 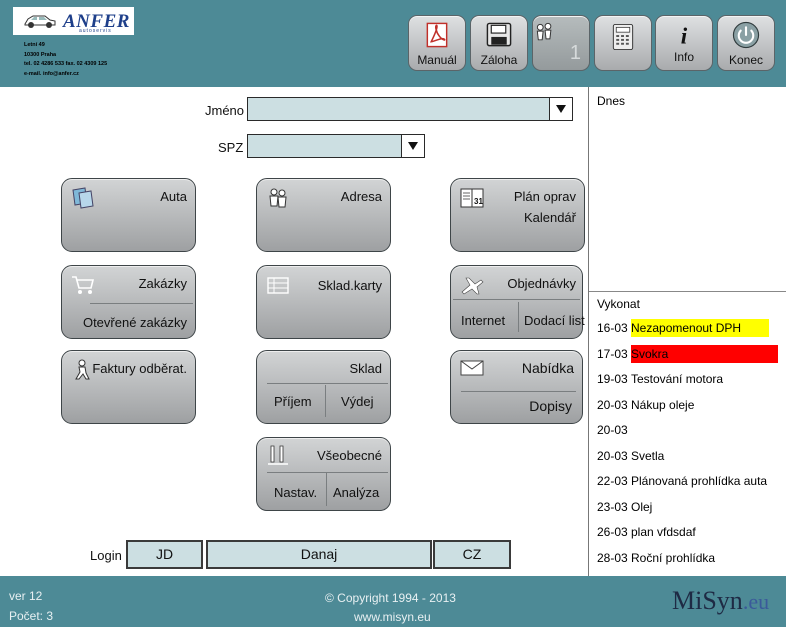 What do you see at coordinates (390, 598) in the screenshot?
I see `copyright-text: © Copyright 1994 - 2013` at bounding box center [390, 598].